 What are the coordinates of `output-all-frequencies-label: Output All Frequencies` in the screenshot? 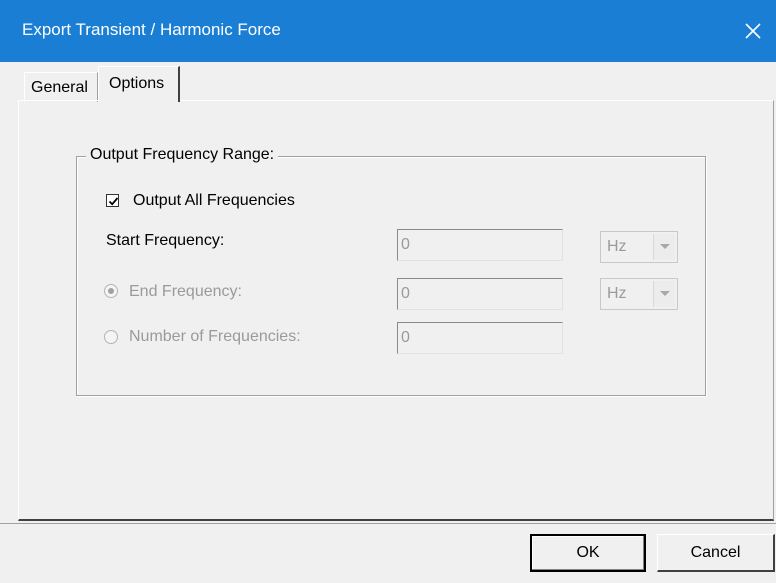 It's located at (214, 201).